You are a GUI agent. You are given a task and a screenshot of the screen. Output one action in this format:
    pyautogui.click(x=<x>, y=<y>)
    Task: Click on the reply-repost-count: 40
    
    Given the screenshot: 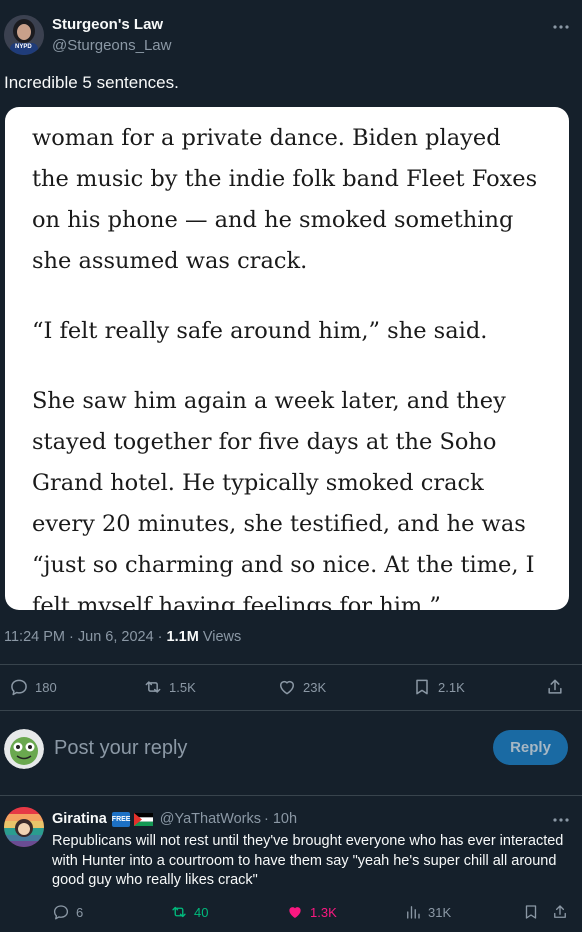 What is the action you would take?
    pyautogui.click(x=201, y=912)
    